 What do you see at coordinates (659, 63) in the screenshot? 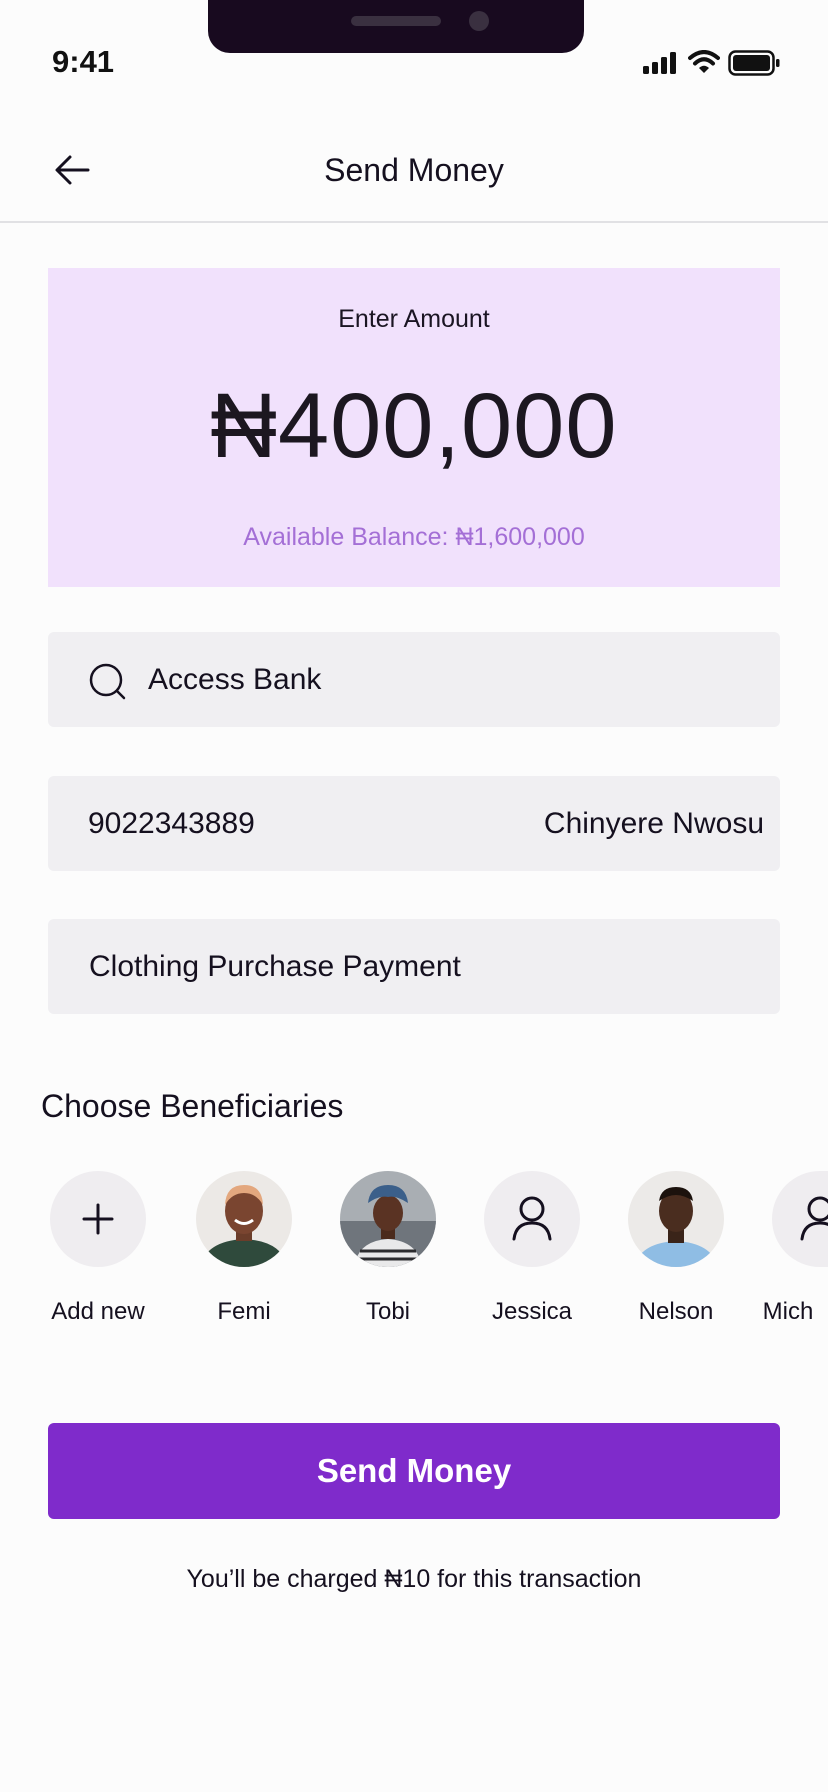
I see `cellular-signal-icon` at bounding box center [659, 63].